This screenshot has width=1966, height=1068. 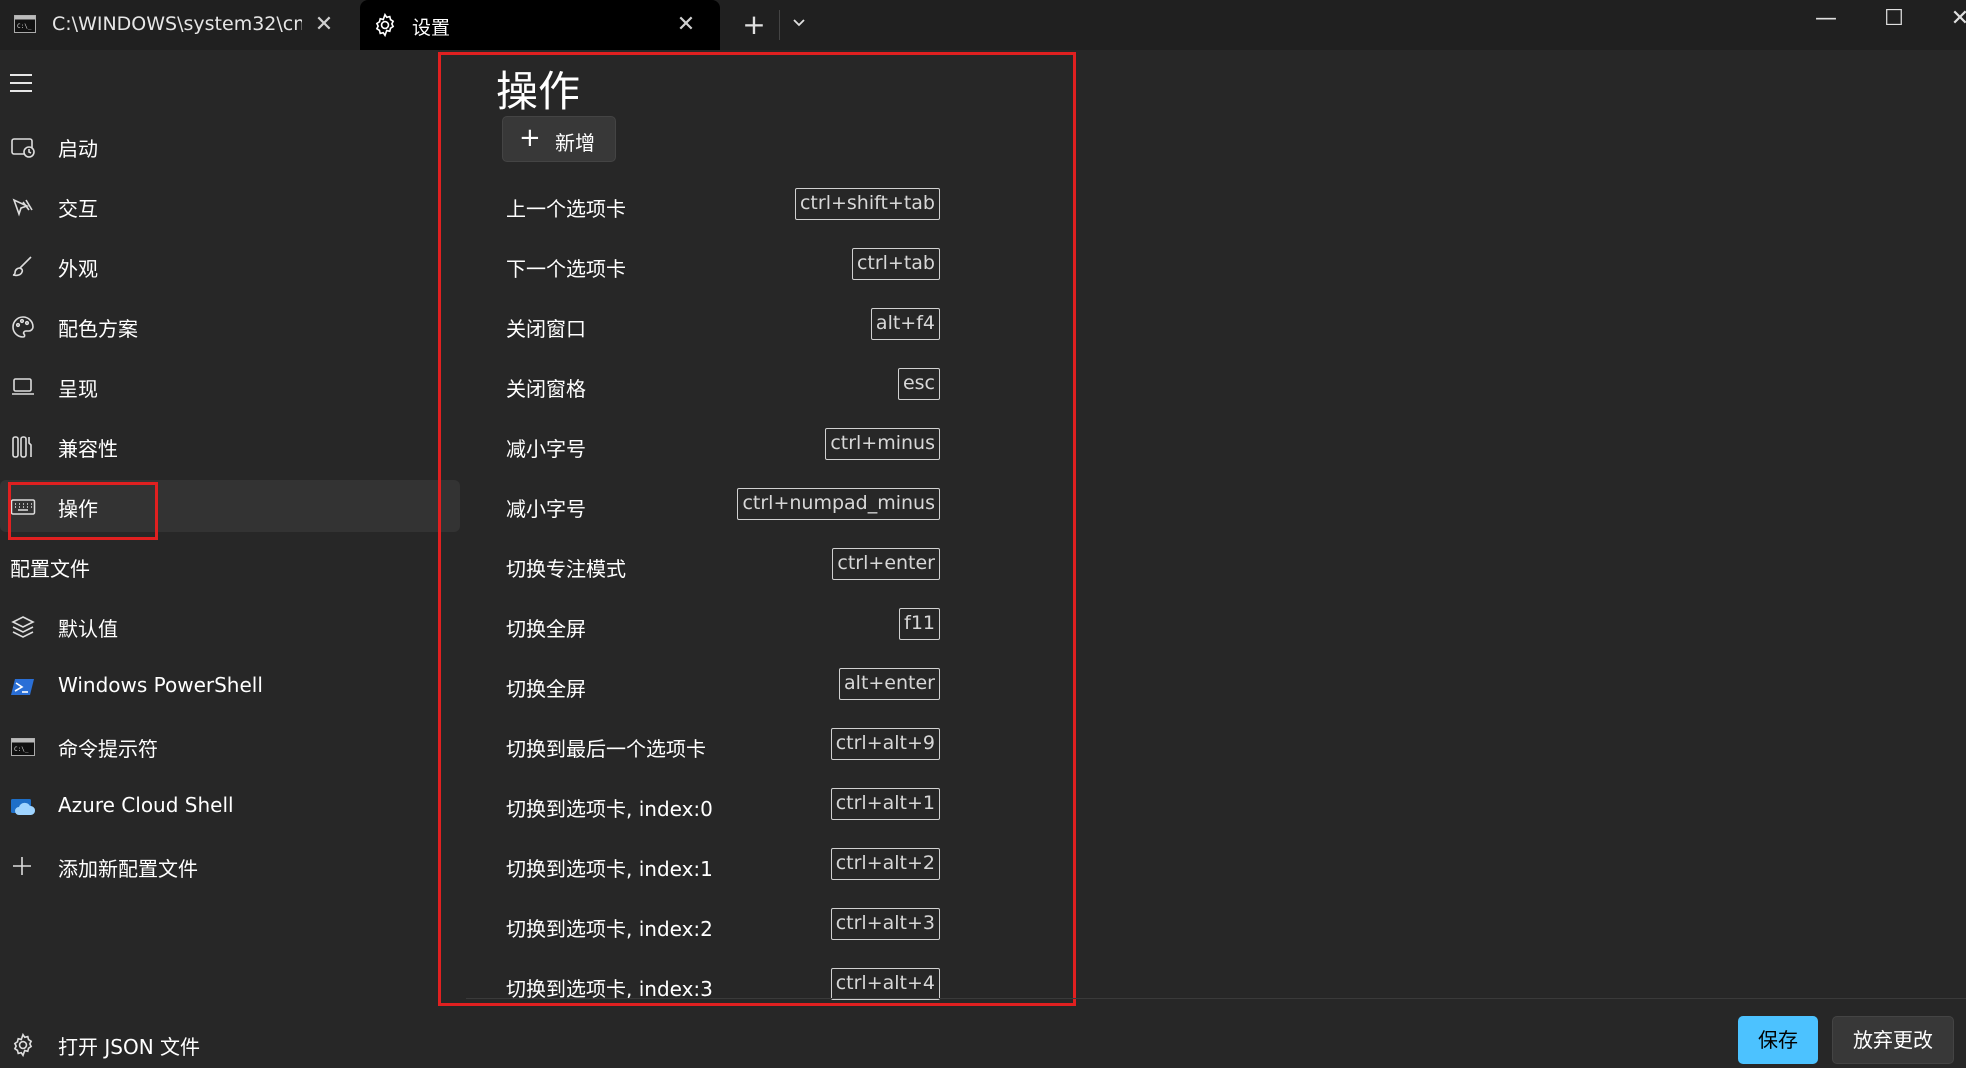 What do you see at coordinates (78, 209) in the screenshot?
I see `sidebar-item-label: 交互` at bounding box center [78, 209].